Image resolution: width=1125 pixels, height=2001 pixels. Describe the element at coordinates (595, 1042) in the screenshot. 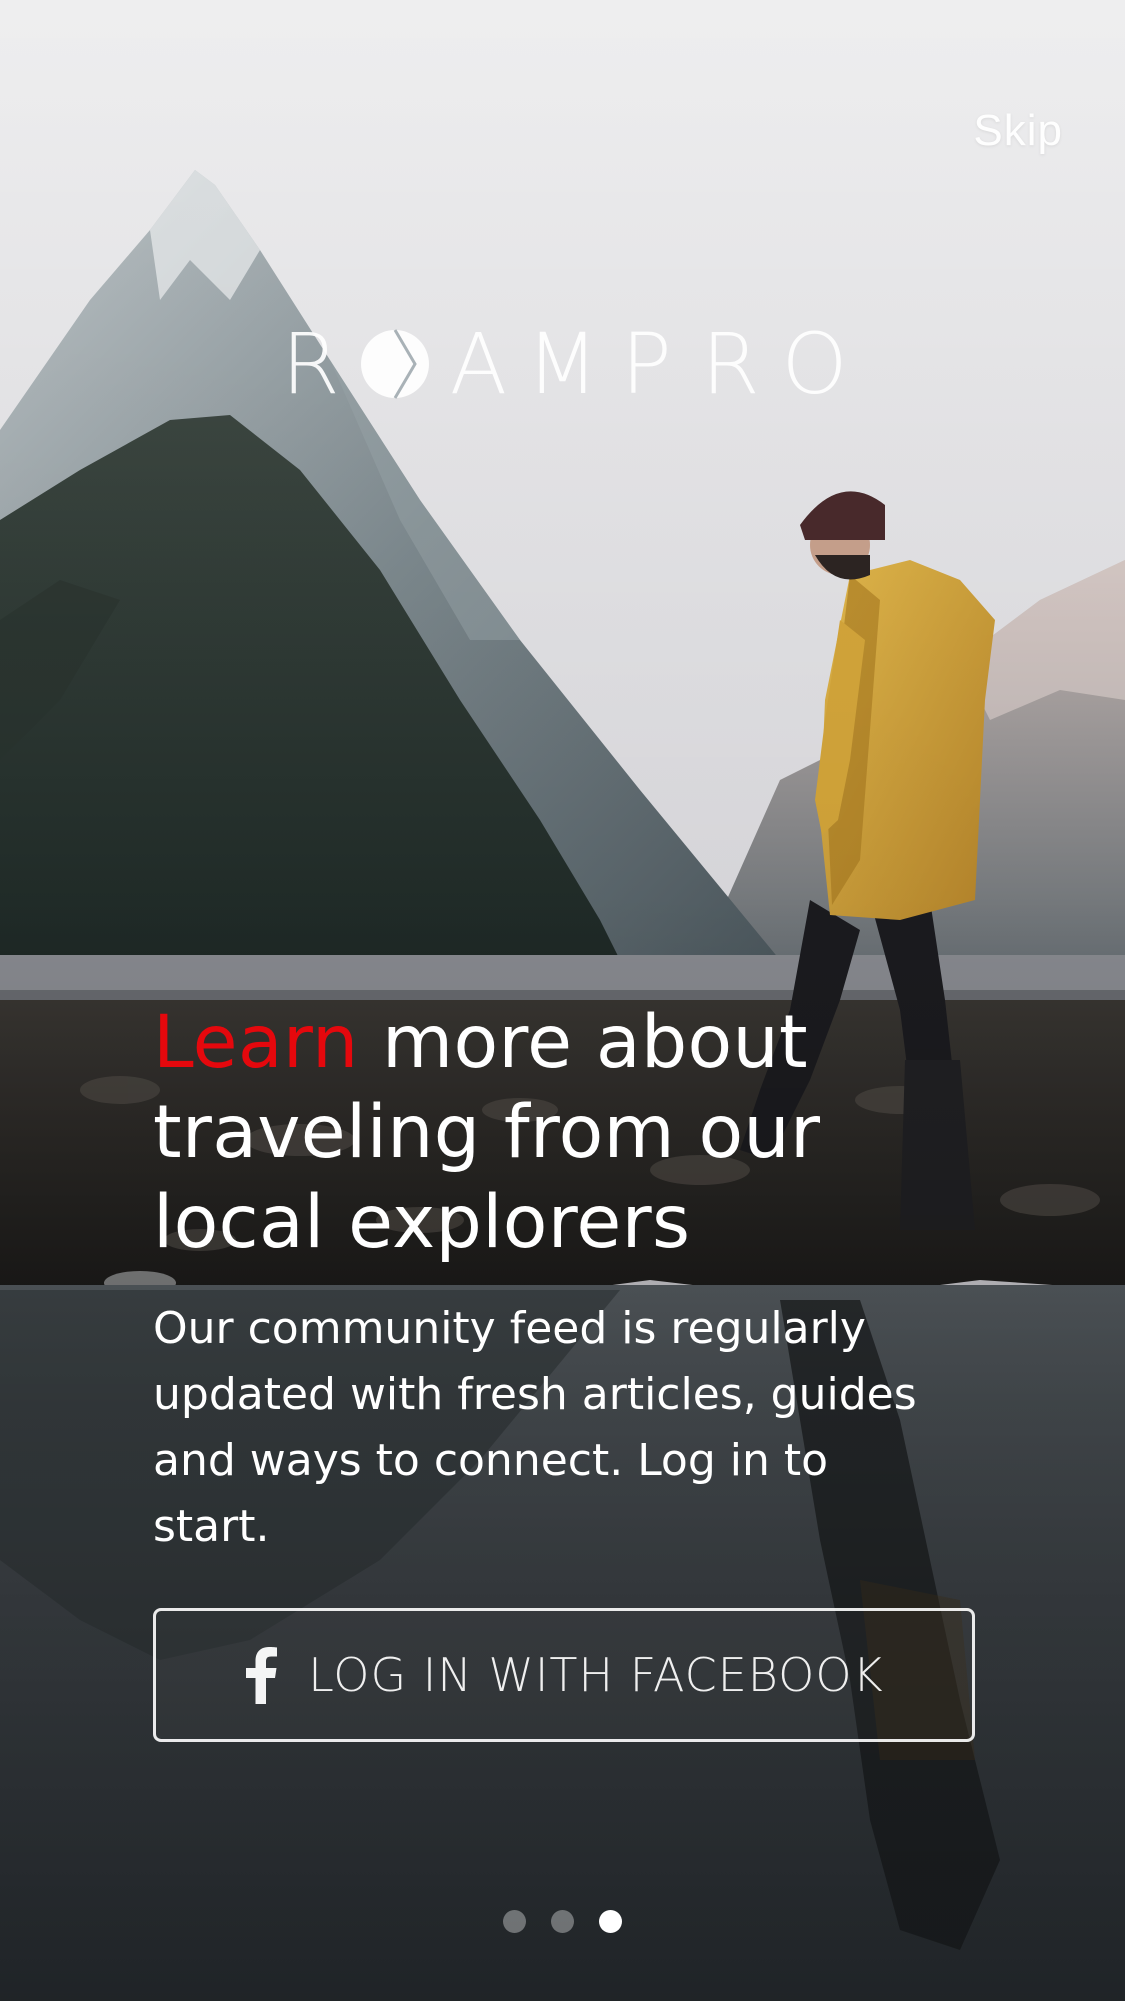

I see `headline-line1-rest: more about` at that location.